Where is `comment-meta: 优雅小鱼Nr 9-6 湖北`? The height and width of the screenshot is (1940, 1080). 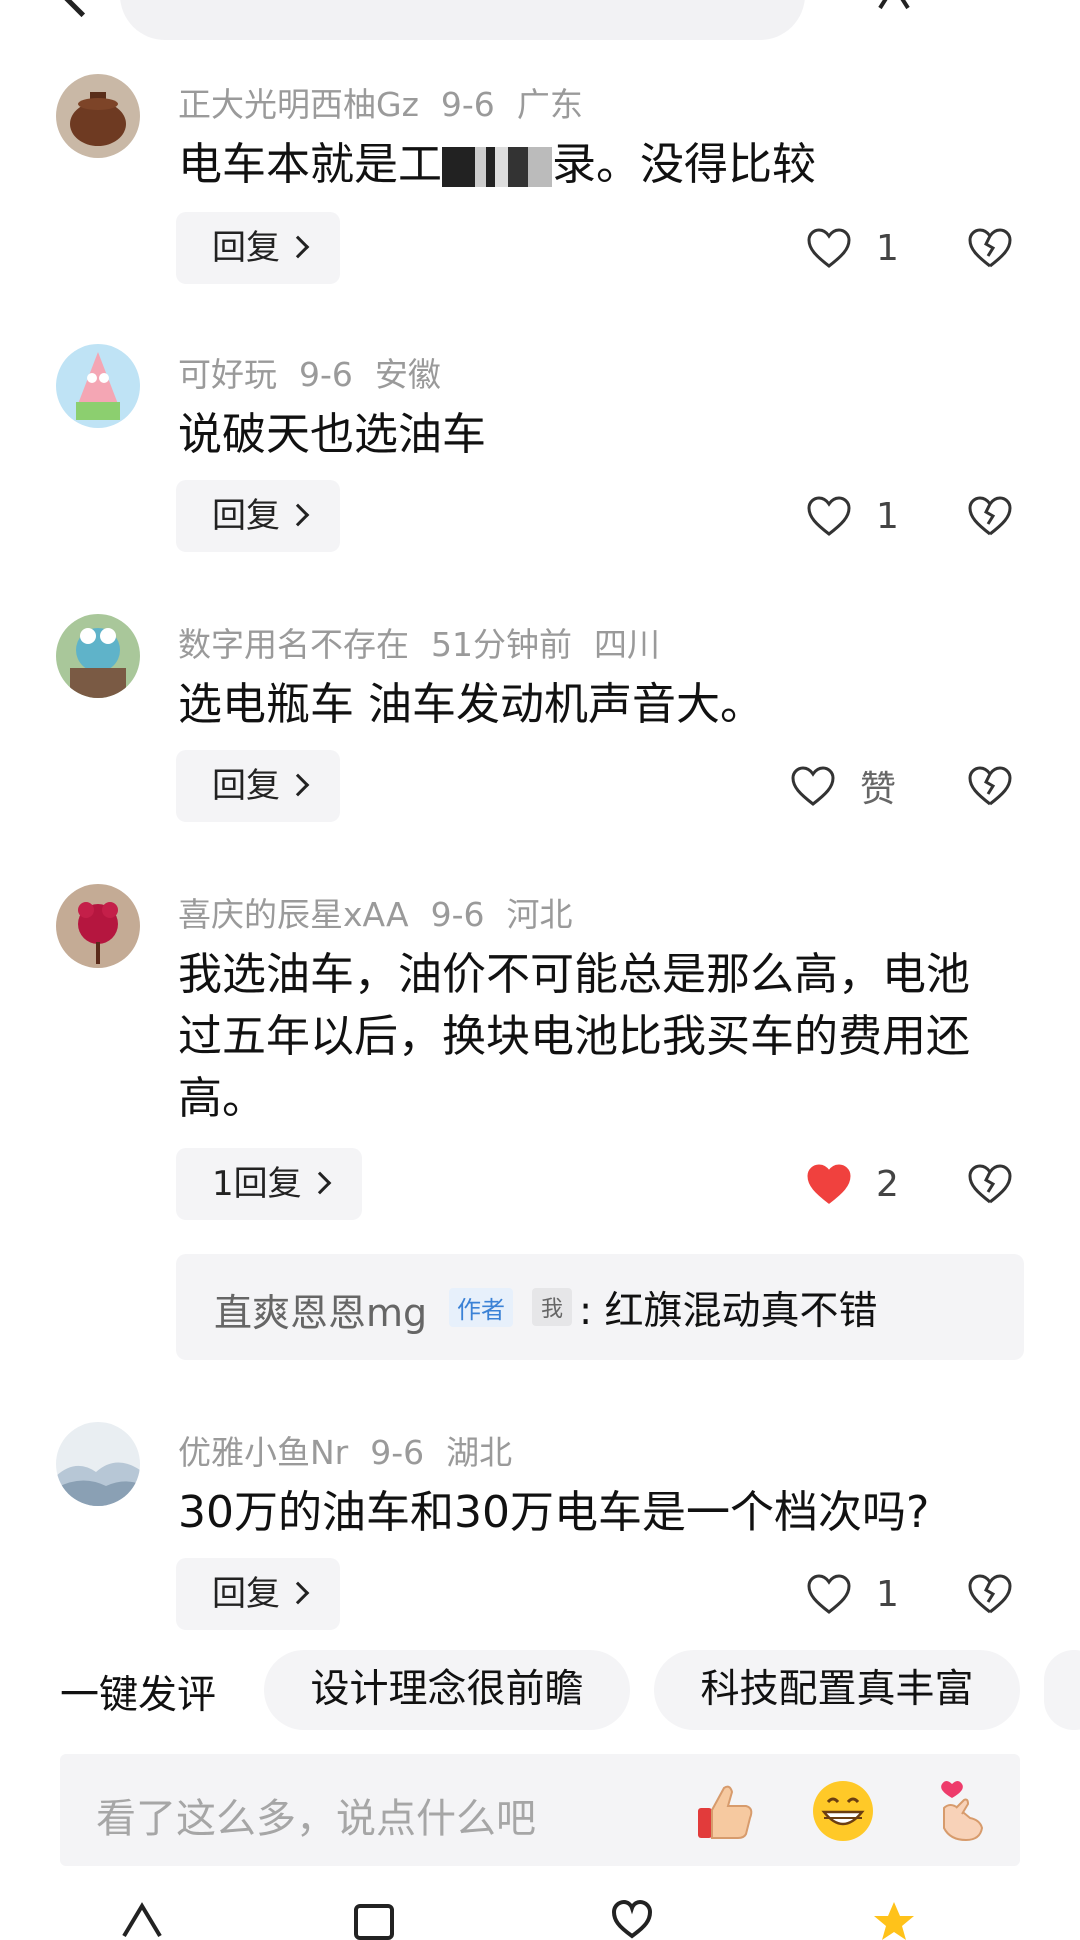 comment-meta: 优雅小鱼Nr 9-6 湖北 is located at coordinates (356, 1450).